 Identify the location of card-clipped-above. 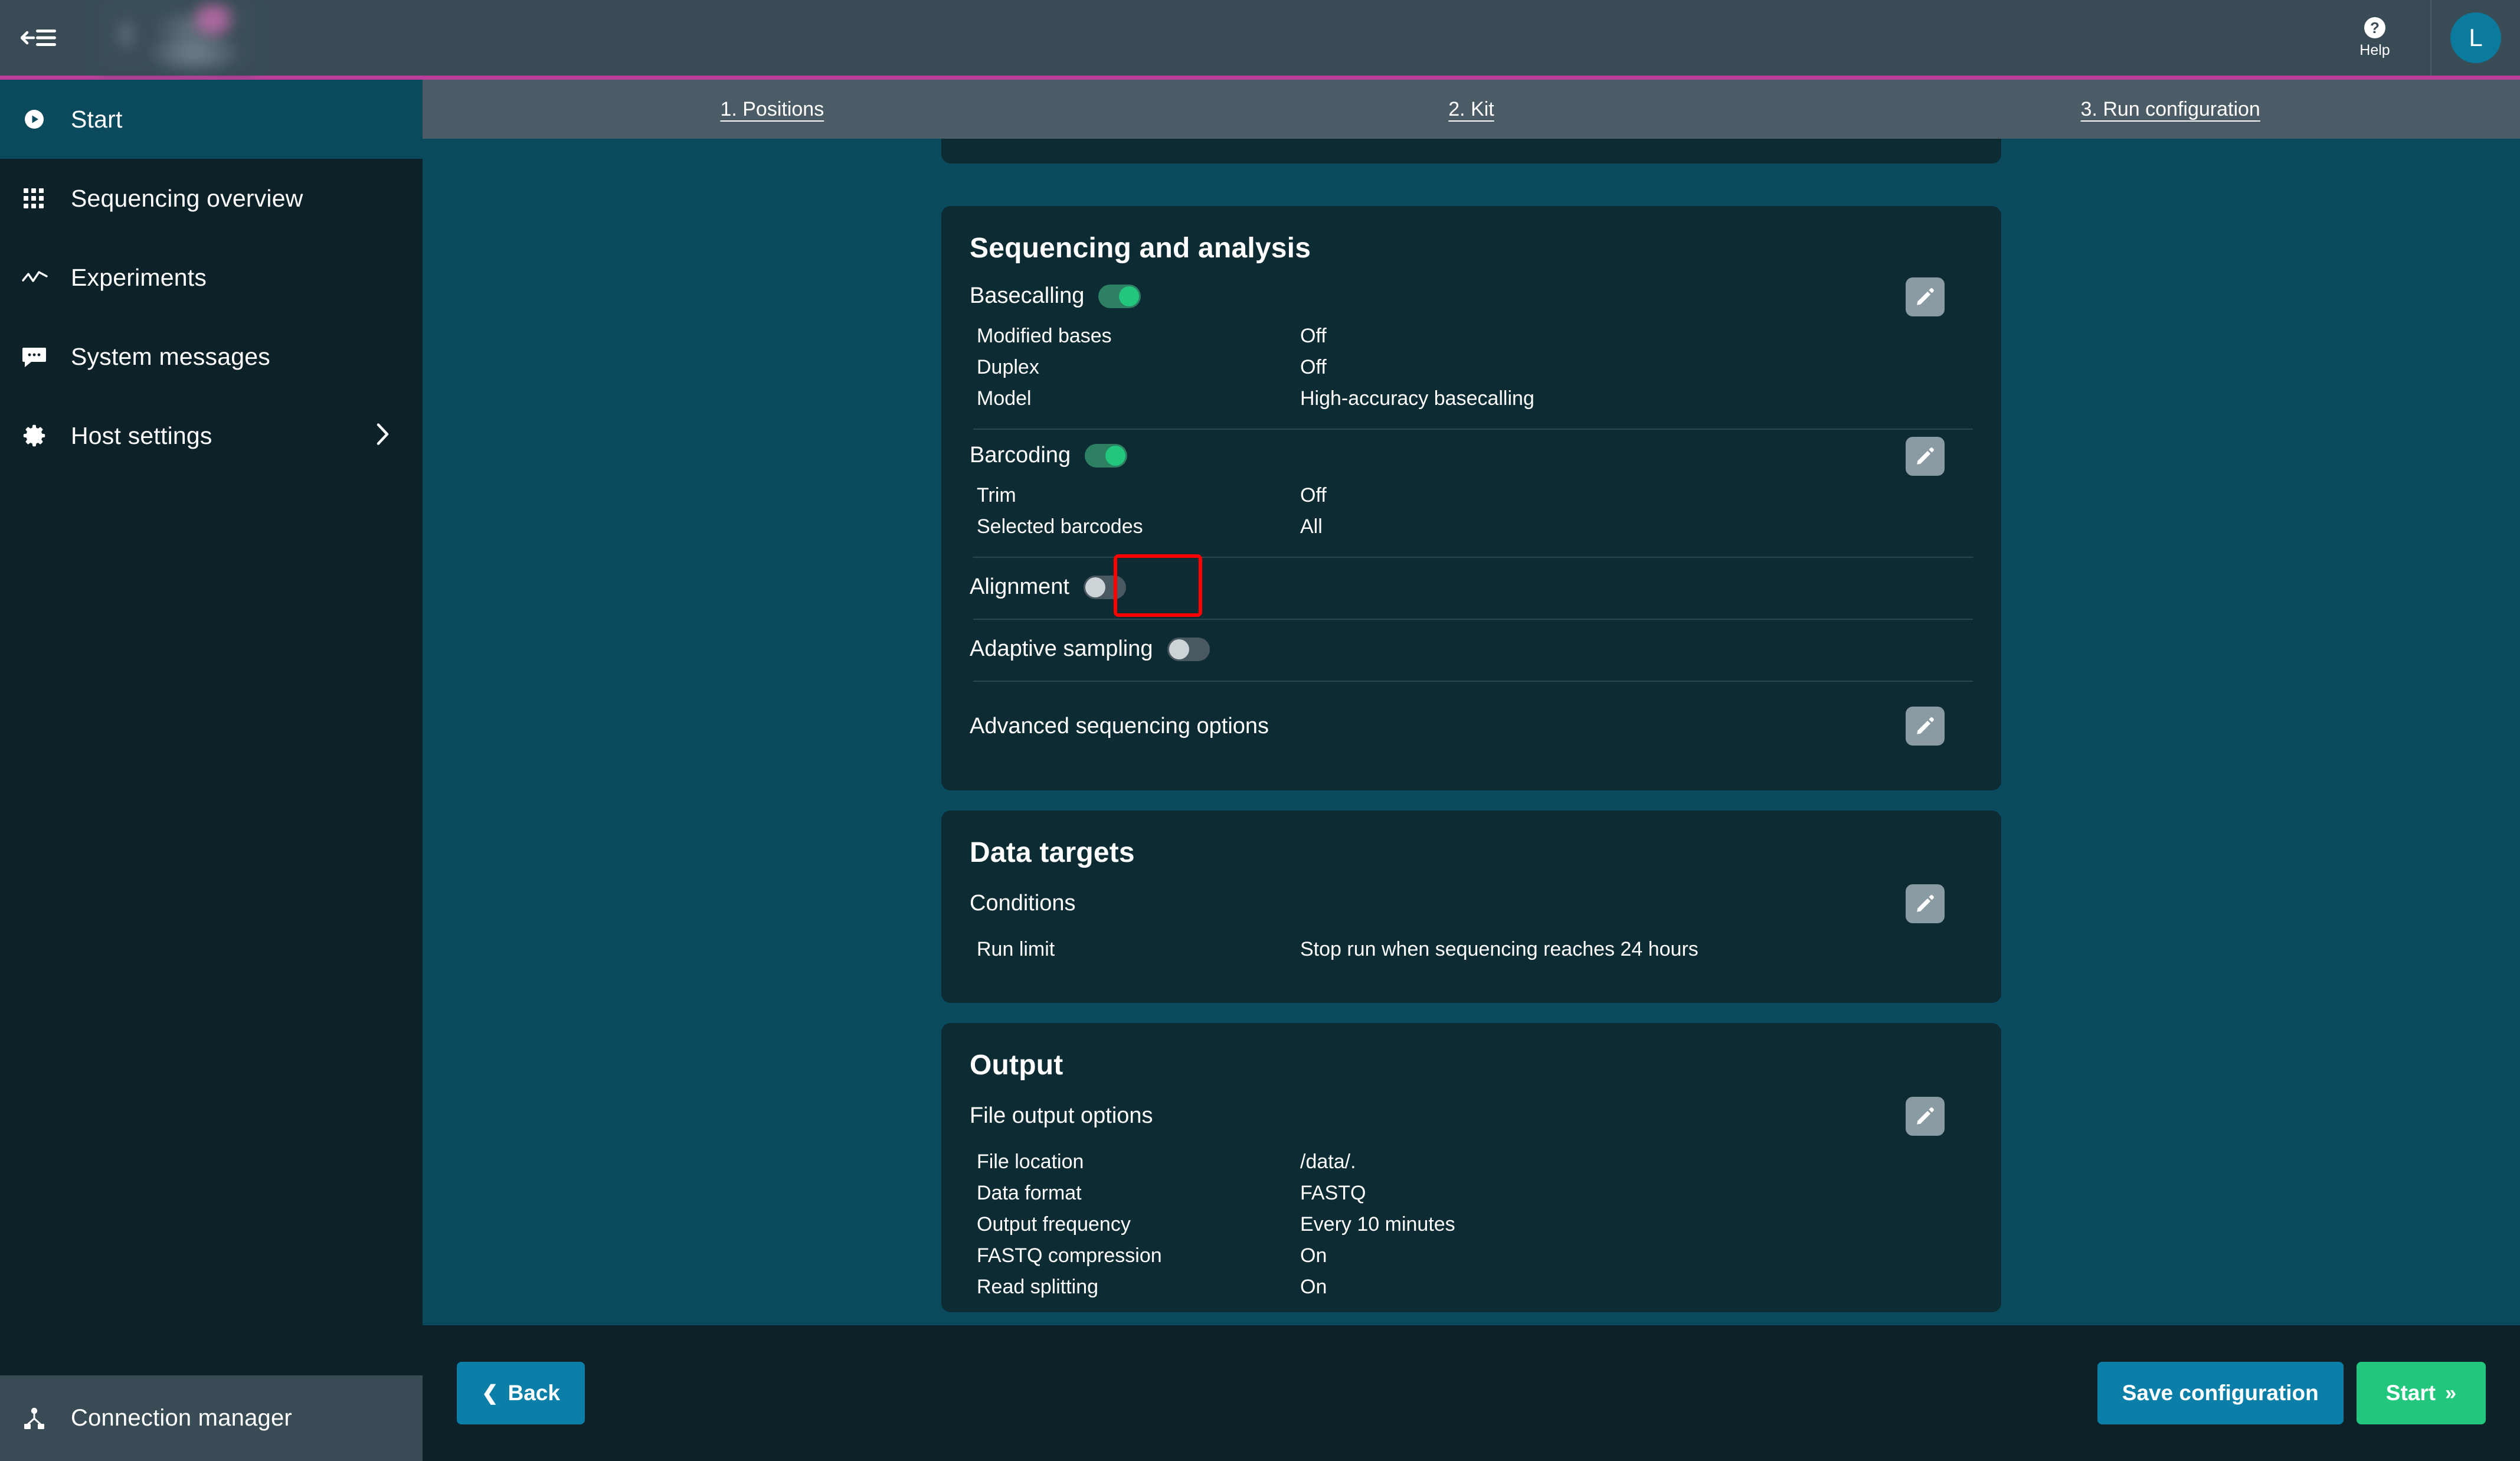
(1471, 151).